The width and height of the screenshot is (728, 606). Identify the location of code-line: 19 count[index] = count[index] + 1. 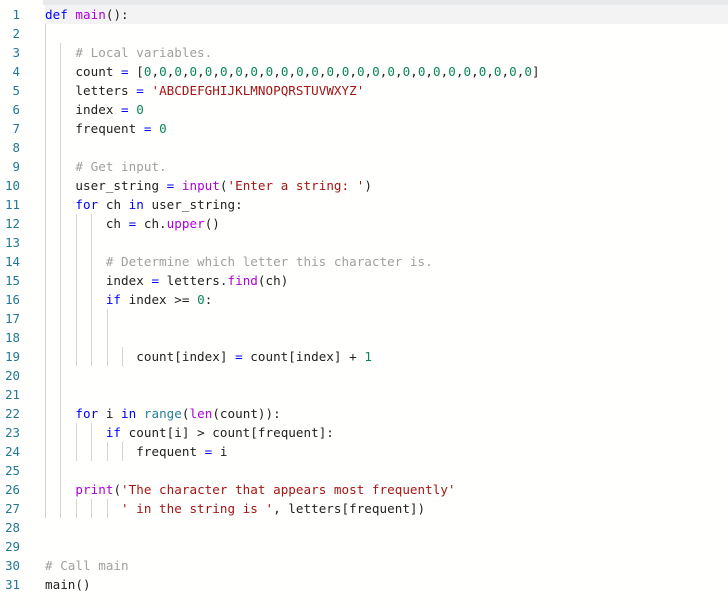
(364, 356).